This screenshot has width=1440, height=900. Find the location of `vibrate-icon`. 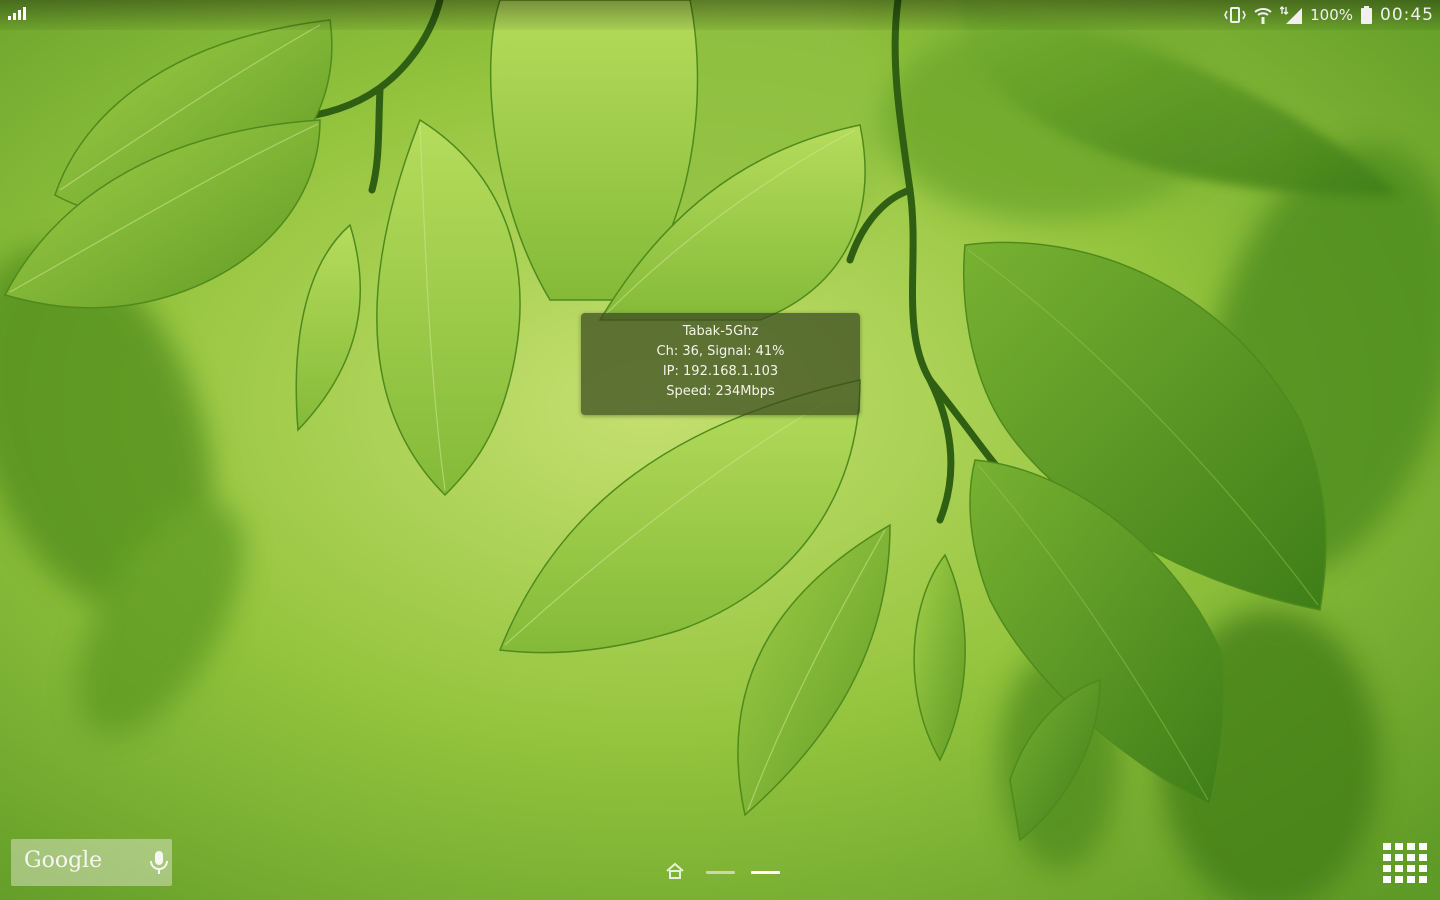

vibrate-icon is located at coordinates (1235, 15).